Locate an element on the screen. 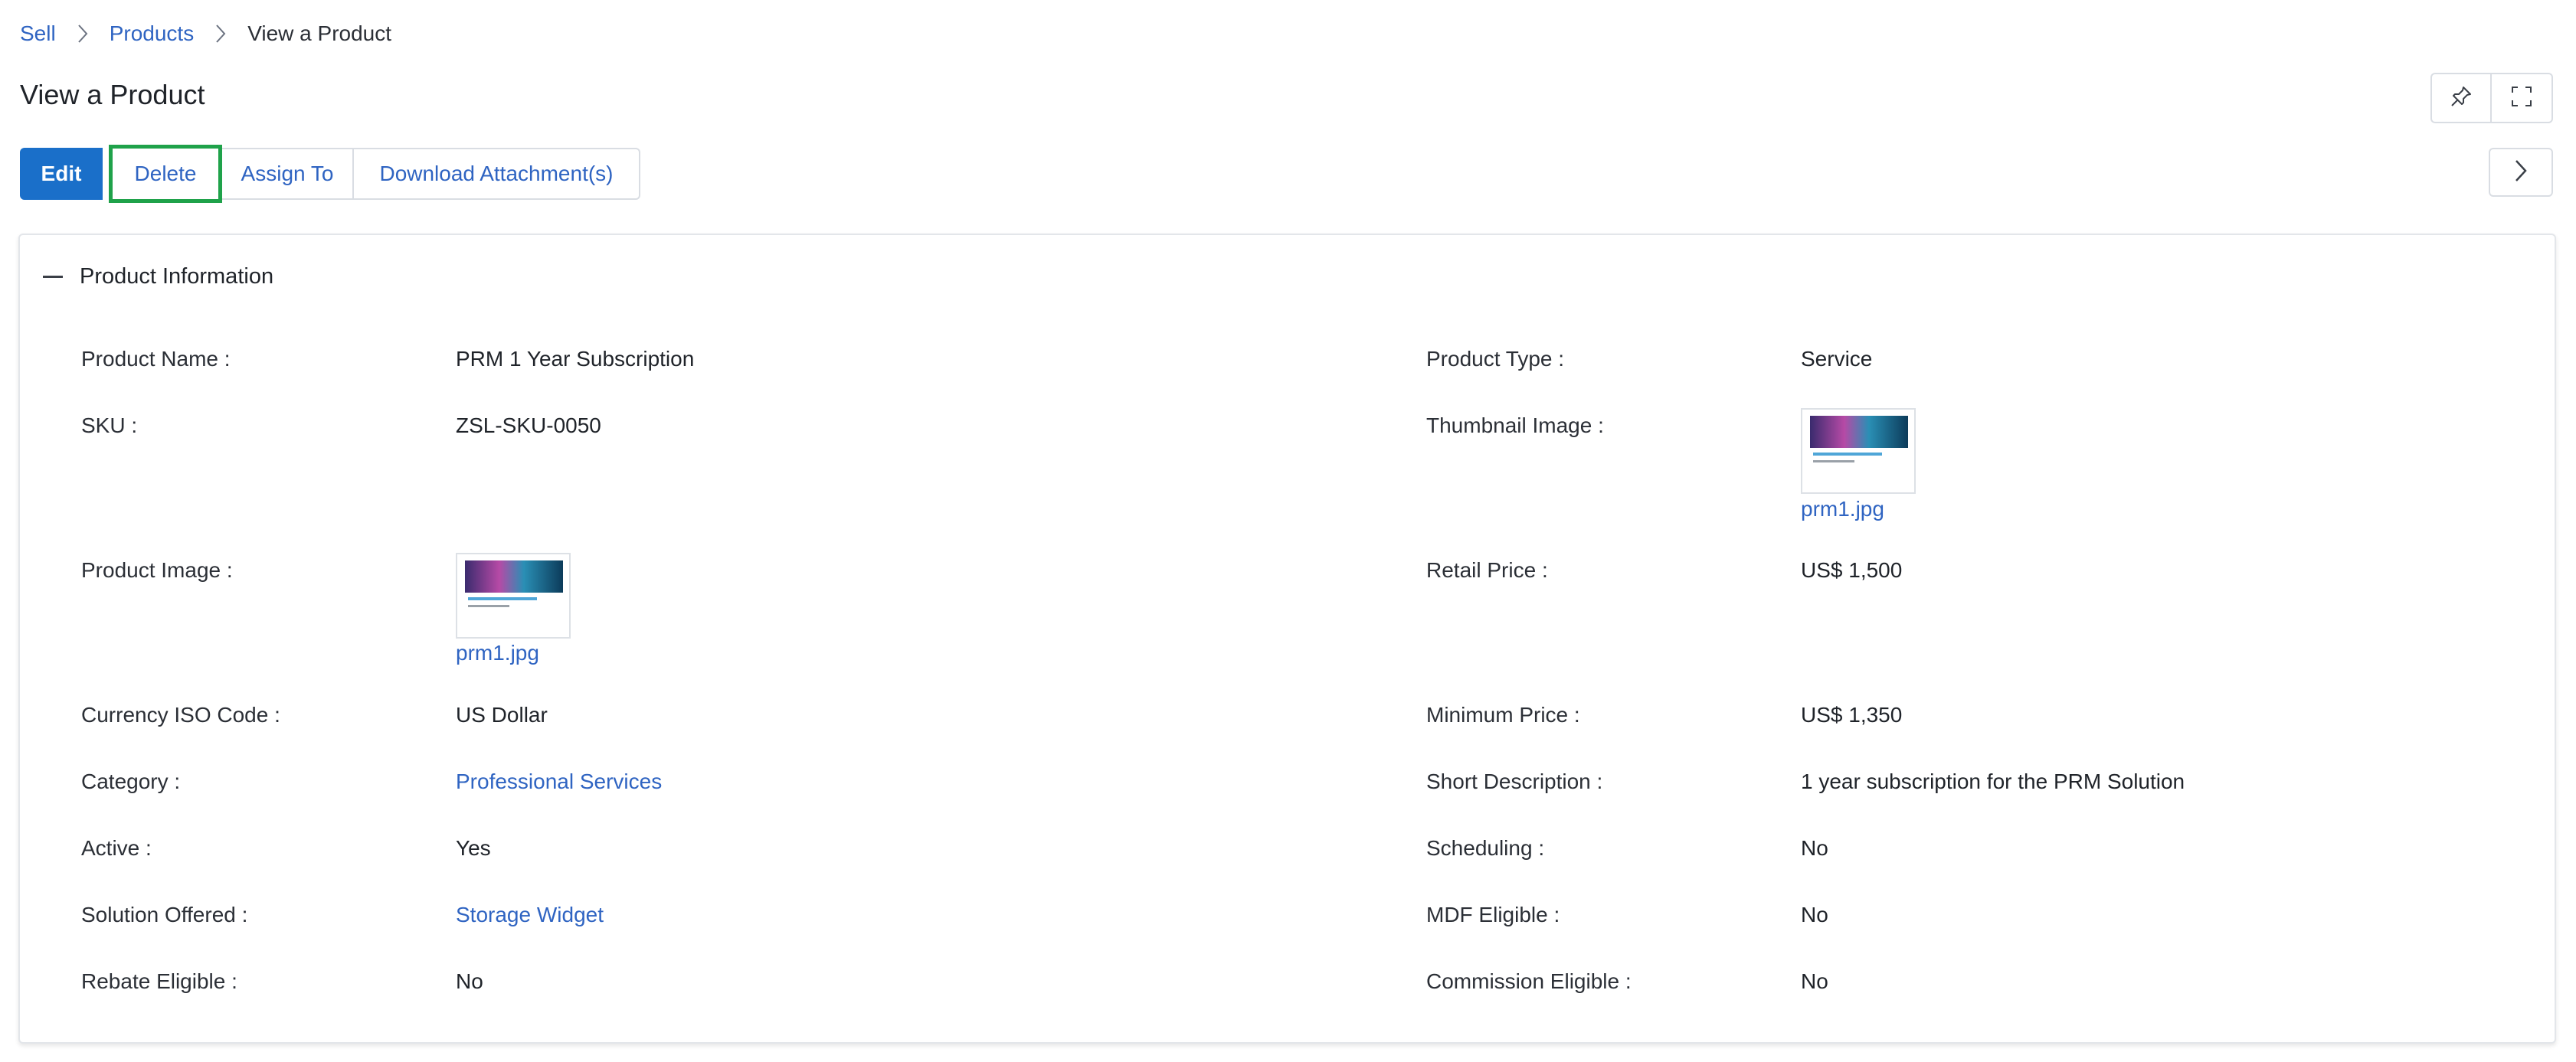 The height and width of the screenshot is (1062, 2576). next-record-button is located at coordinates (2521, 172).